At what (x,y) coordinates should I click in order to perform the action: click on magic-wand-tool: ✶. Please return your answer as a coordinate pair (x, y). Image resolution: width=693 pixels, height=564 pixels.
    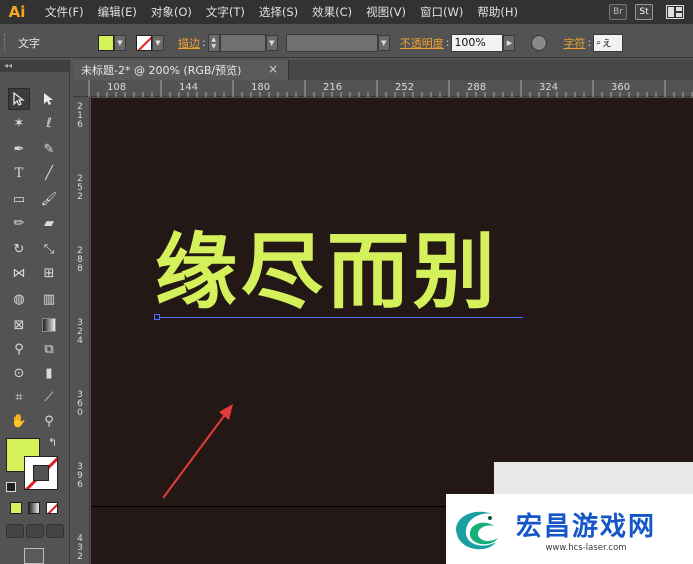
    Looking at the image, I should click on (19, 123).